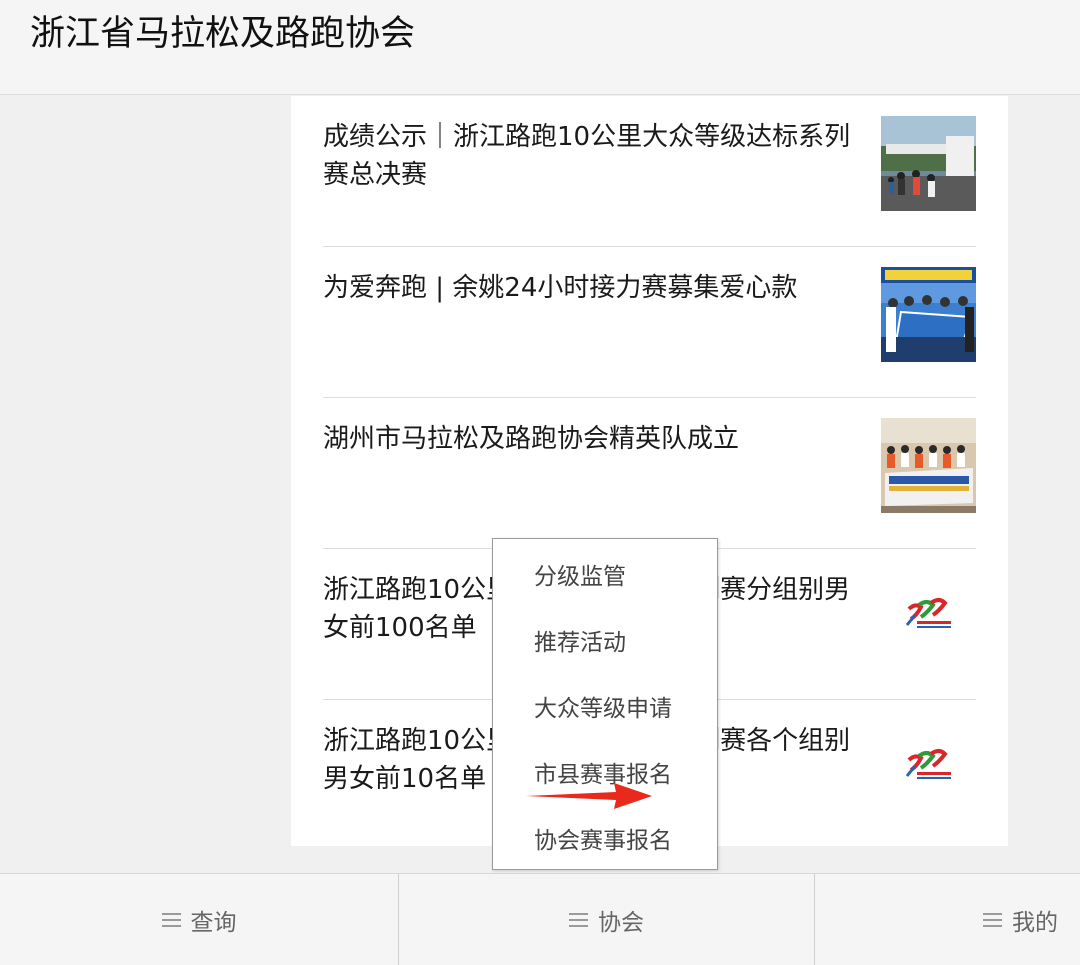  I want to click on association-popup-menu: 分级监管 推荐活动 大众等级申请 市县赛事报名 协会赛事报名, so click(605, 704).